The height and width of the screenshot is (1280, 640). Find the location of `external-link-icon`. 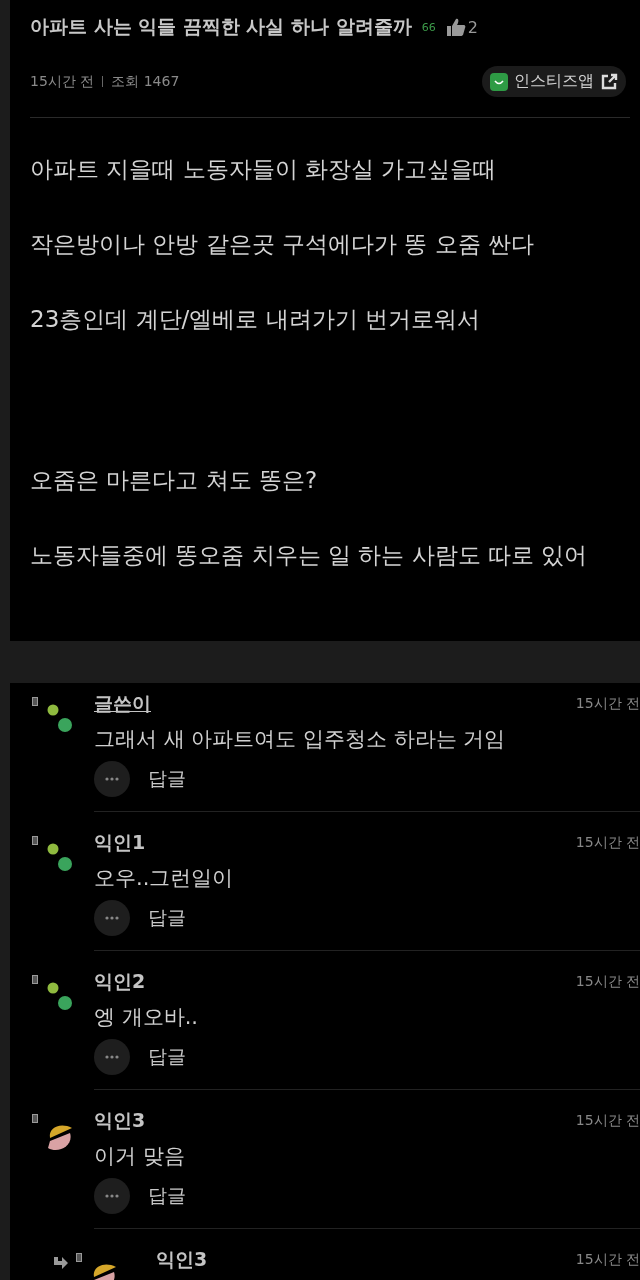

external-link-icon is located at coordinates (609, 81).